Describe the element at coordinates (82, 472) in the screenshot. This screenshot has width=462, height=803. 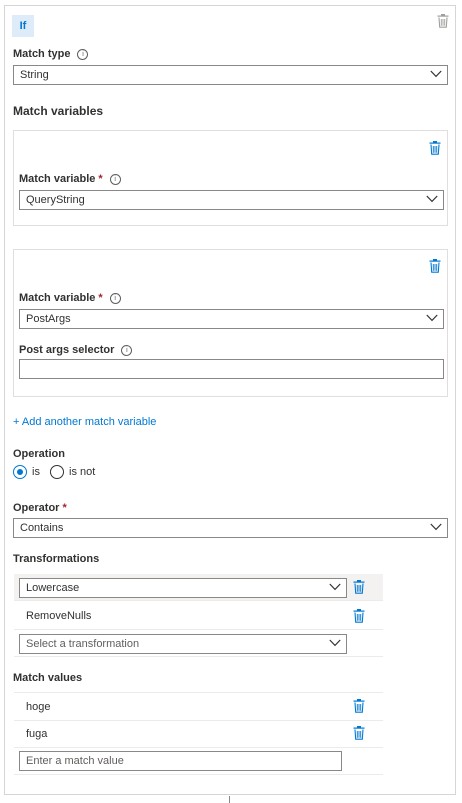
I see `operation-option-is-not-label: is not` at that location.